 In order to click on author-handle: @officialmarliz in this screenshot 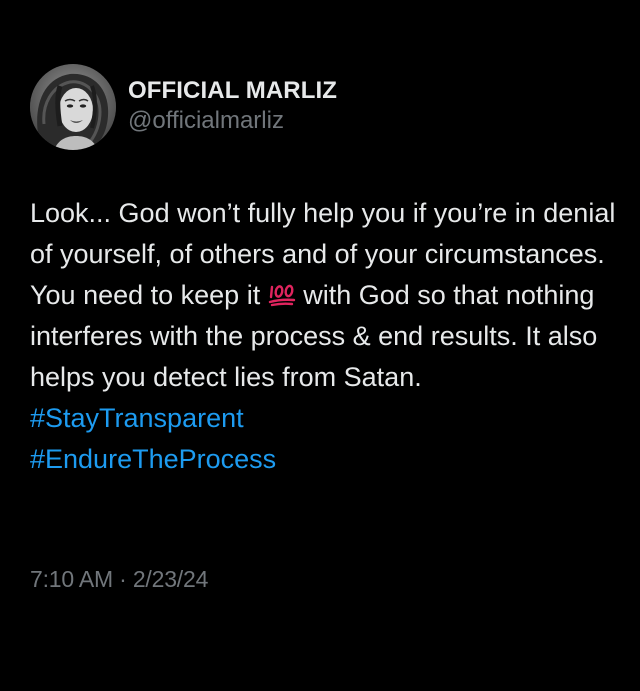, I will do `click(232, 121)`.